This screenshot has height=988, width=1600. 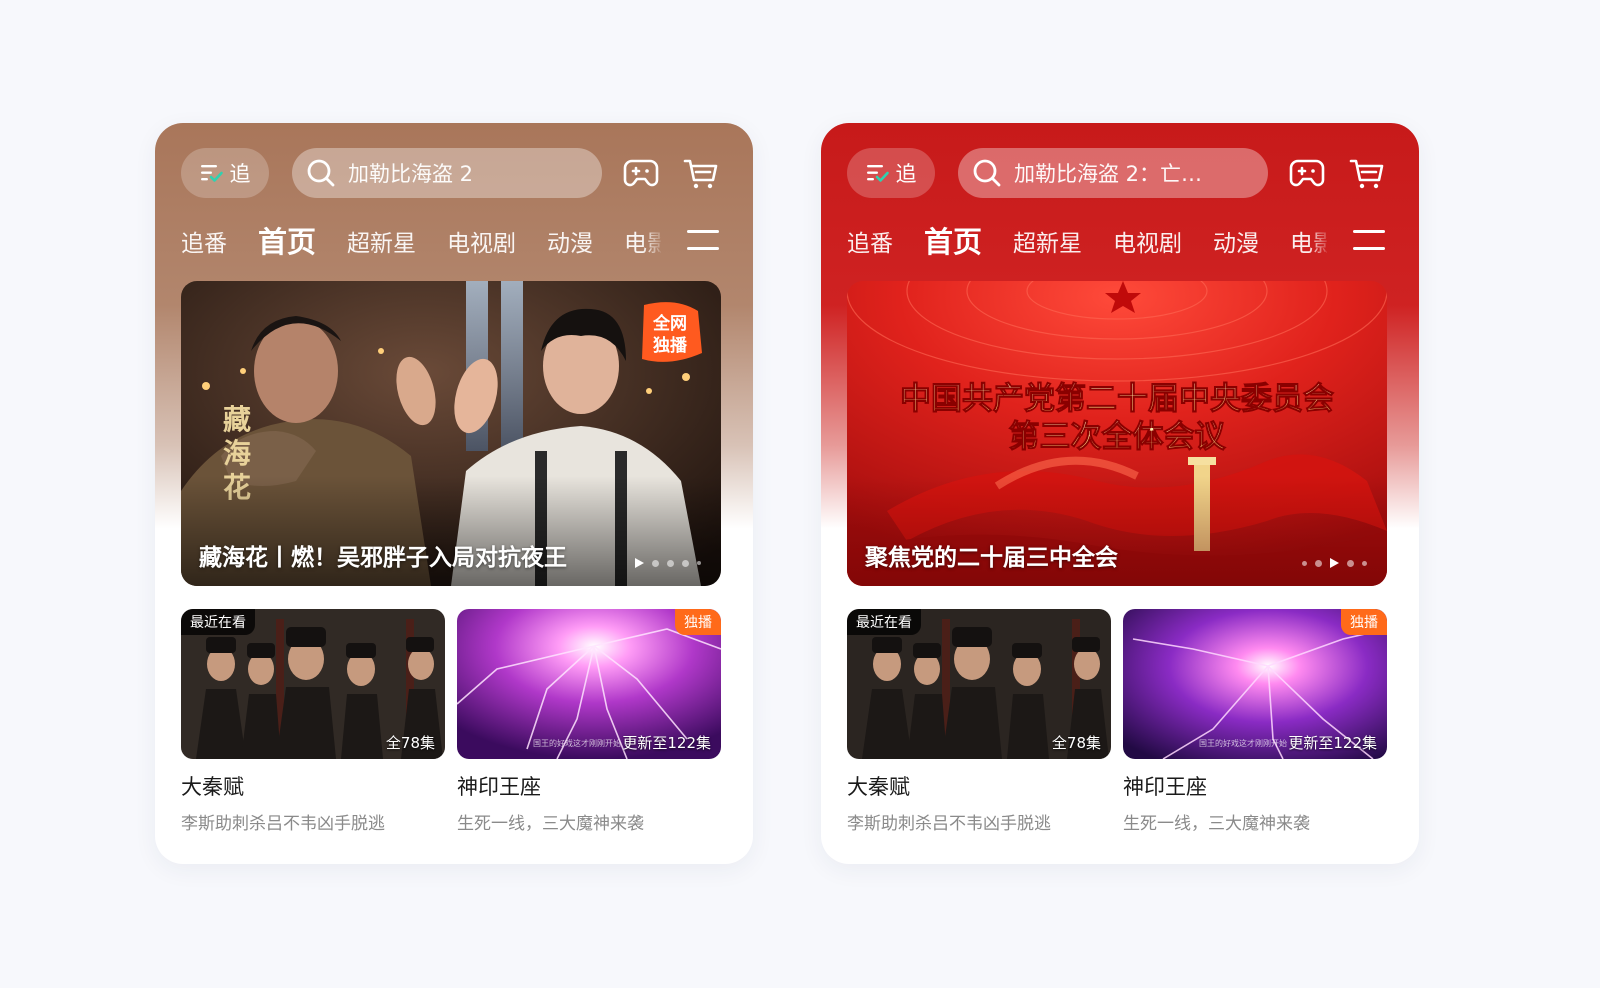 What do you see at coordinates (991, 558) in the screenshot?
I see `banner-caption: 聚焦党的二十届三中全会` at bounding box center [991, 558].